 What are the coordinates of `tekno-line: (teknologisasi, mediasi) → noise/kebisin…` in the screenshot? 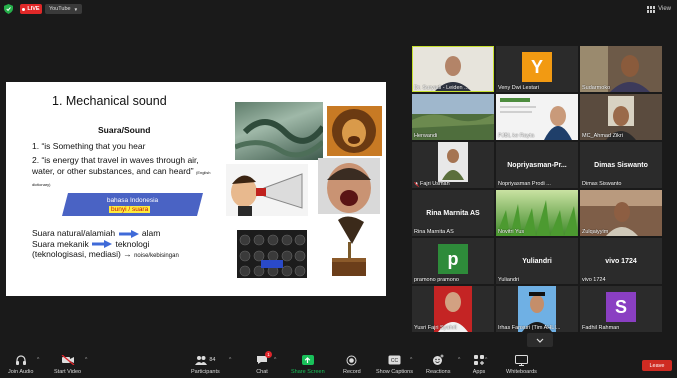 It's located at (137, 255).